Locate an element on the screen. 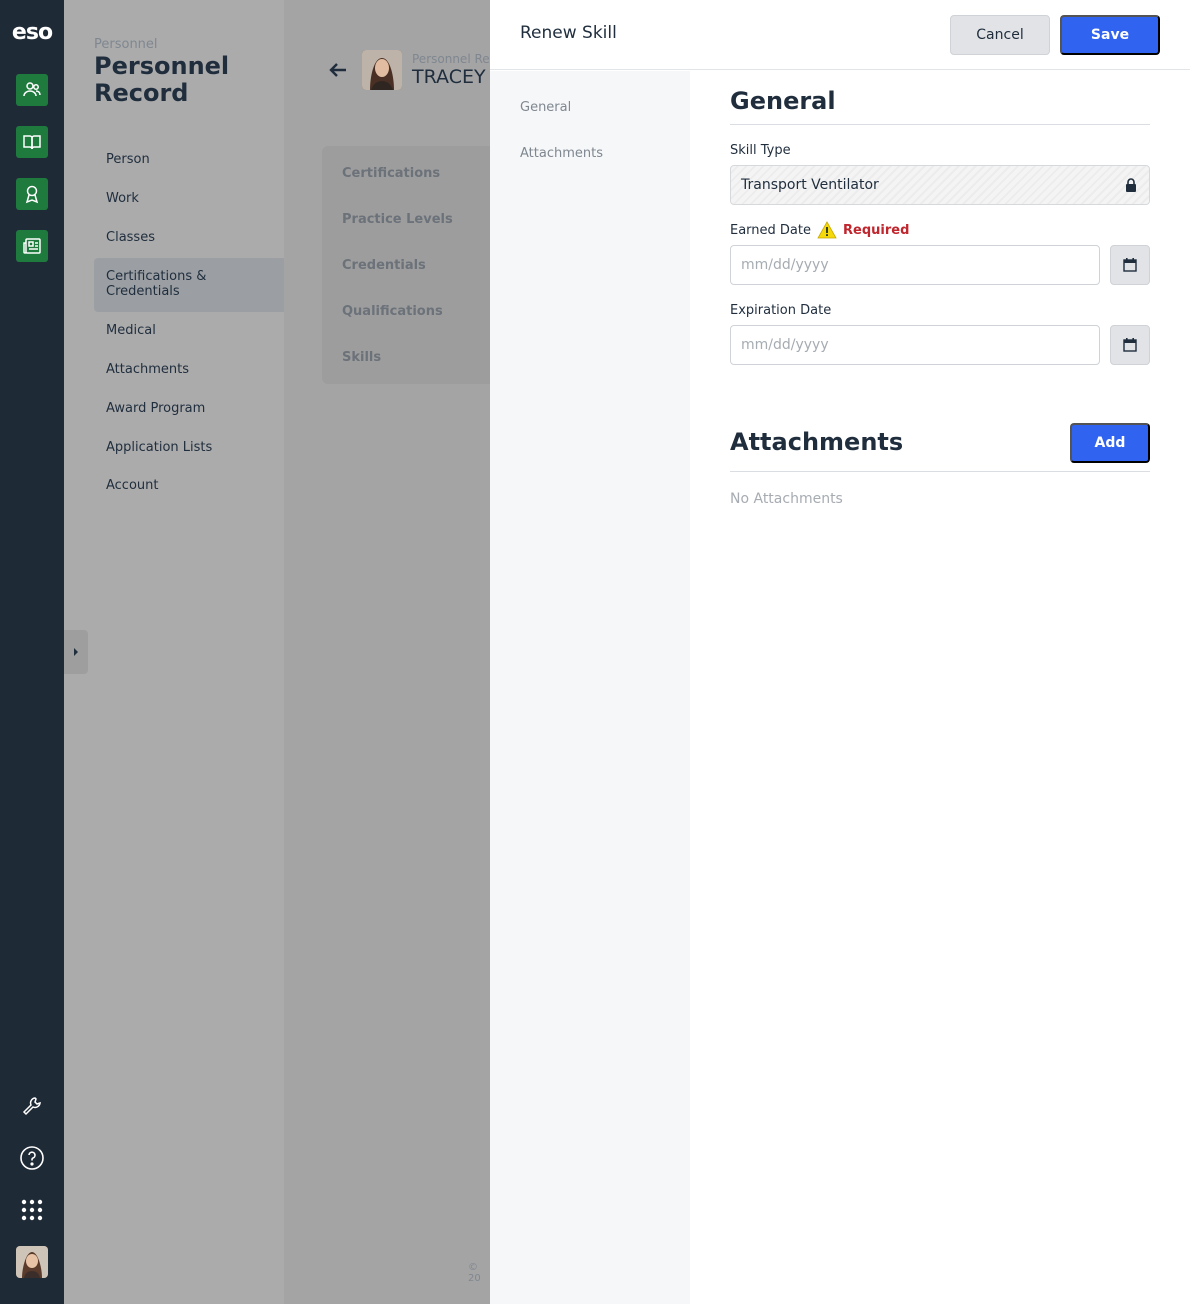 This screenshot has width=1190, height=1304. chevron-right-icon is located at coordinates (76, 652).